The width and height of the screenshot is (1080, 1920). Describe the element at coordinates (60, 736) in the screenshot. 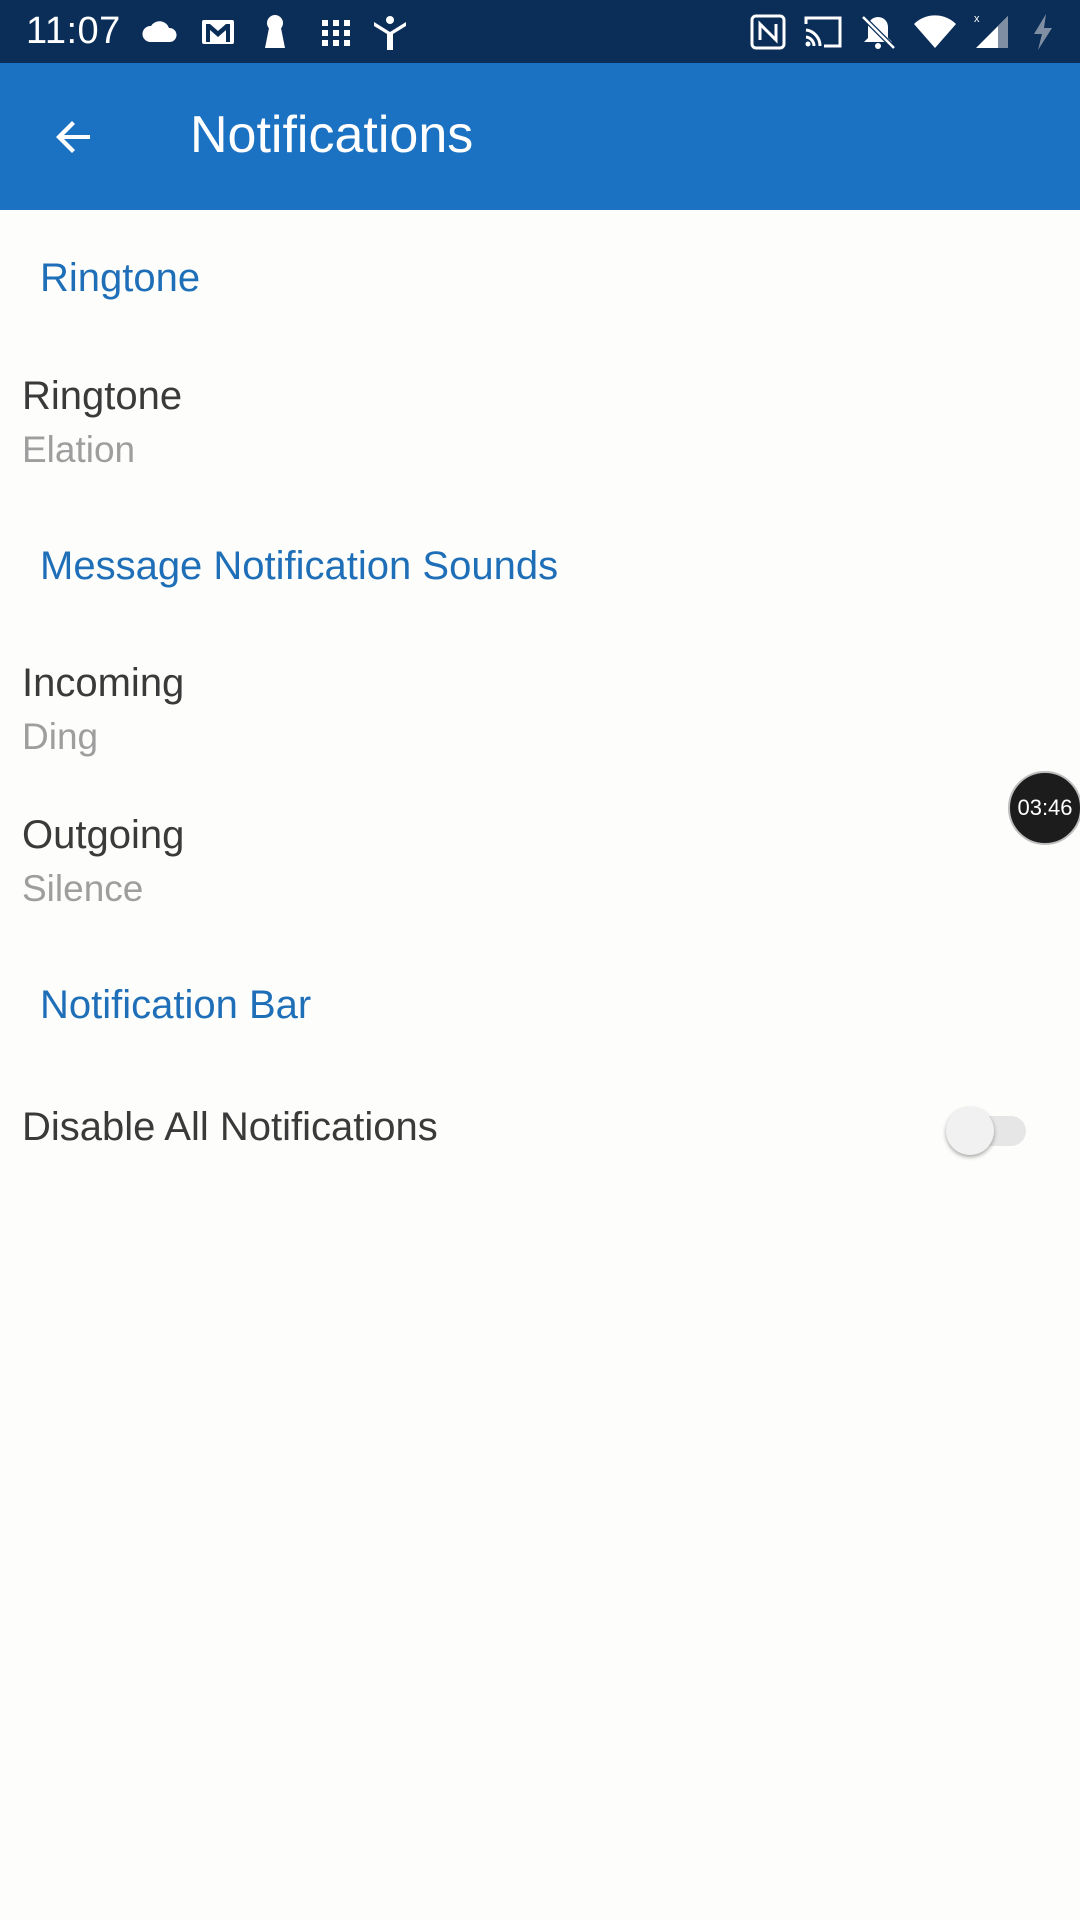

I see `pref-summary: Ding` at that location.